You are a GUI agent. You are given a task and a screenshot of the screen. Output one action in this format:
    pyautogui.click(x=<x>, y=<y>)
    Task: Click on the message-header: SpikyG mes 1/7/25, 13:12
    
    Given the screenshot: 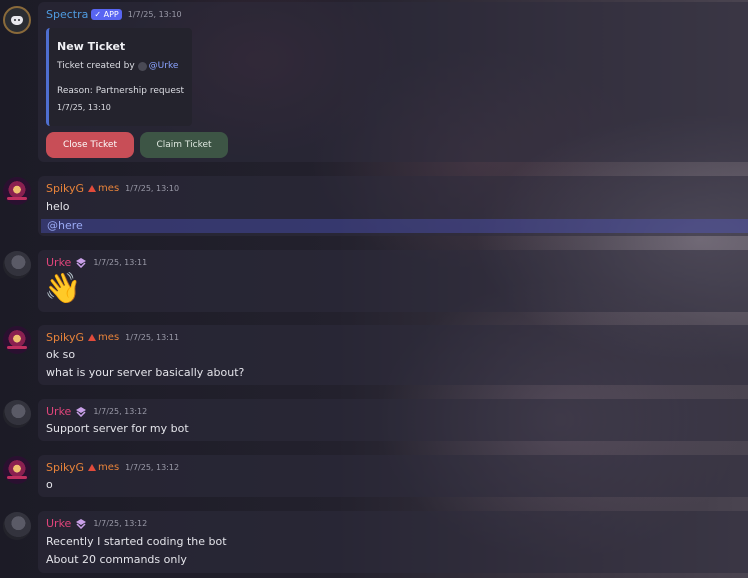 What is the action you would take?
    pyautogui.click(x=112, y=467)
    